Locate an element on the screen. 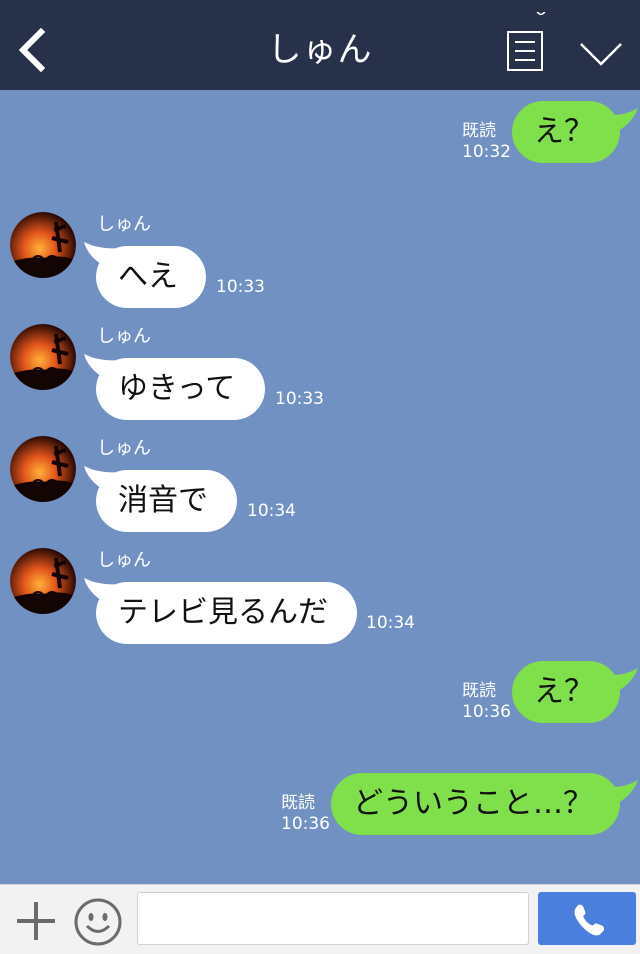  message-bubble-outgoing: どういうこと…？ is located at coordinates (475, 804).